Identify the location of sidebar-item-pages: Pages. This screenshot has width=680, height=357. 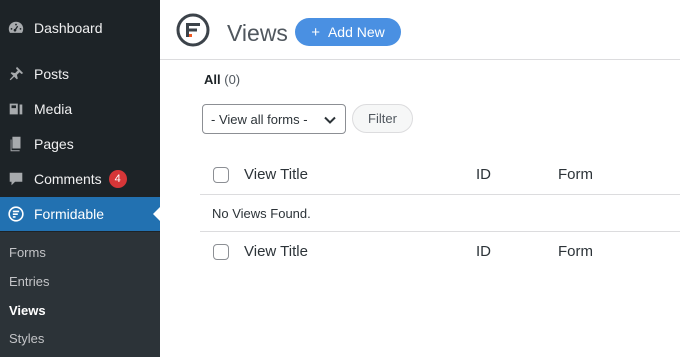
(80, 144).